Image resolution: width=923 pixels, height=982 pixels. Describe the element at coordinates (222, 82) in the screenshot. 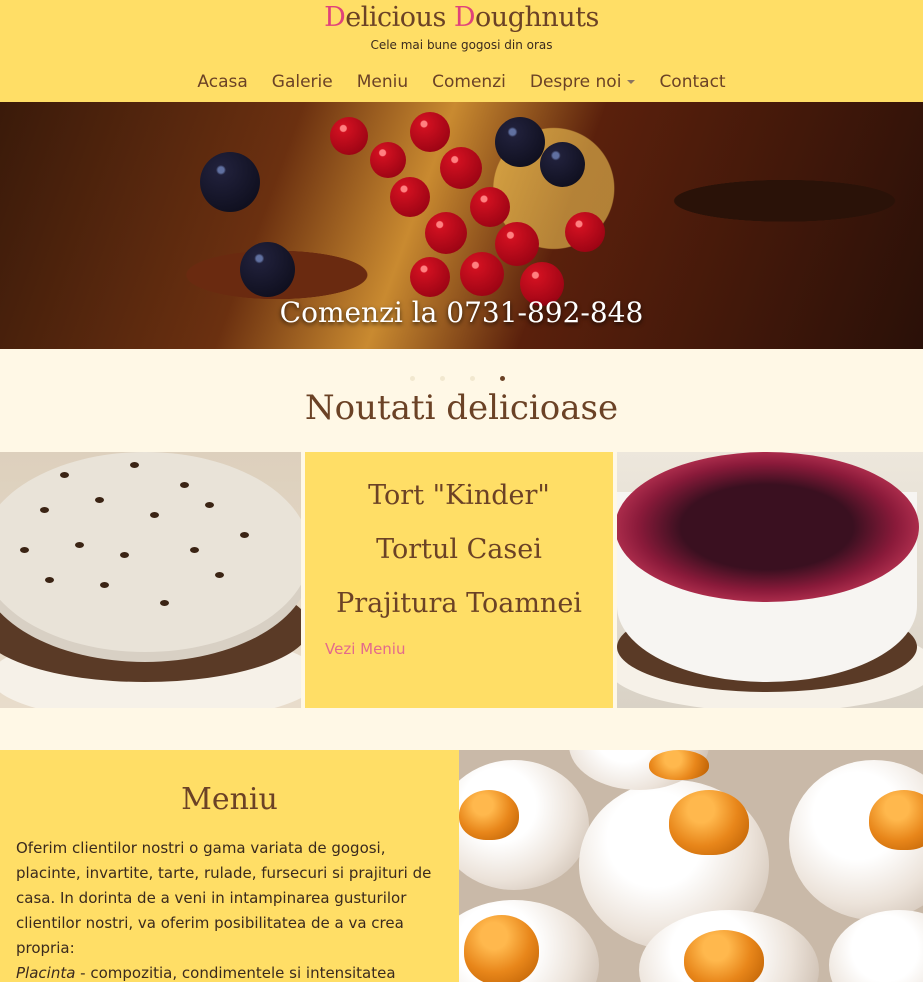

I see `nav-acasa: Acasa` at that location.